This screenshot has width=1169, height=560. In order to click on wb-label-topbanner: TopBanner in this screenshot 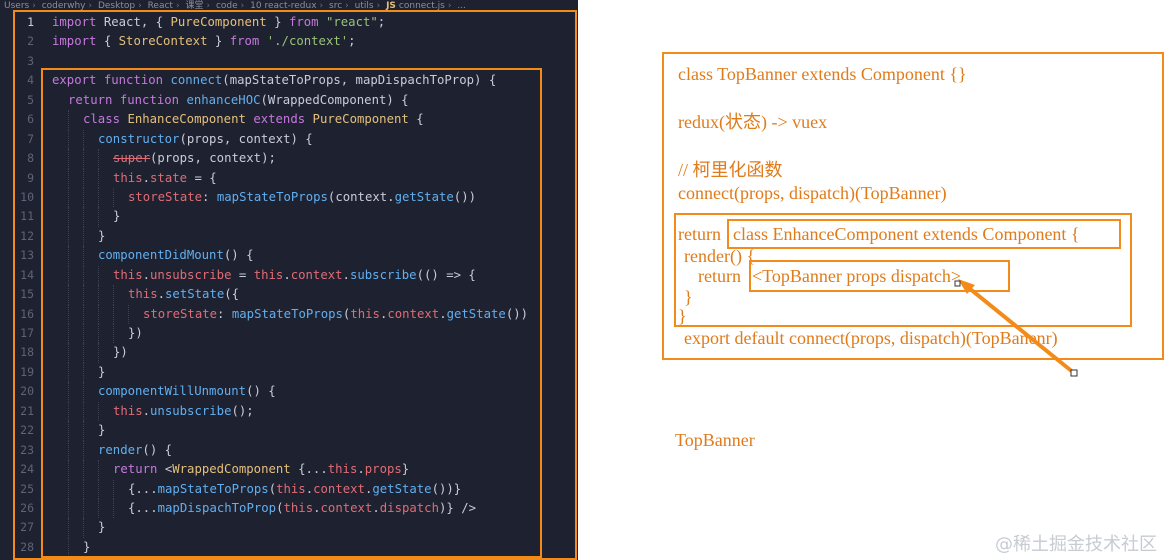, I will do `click(715, 440)`.